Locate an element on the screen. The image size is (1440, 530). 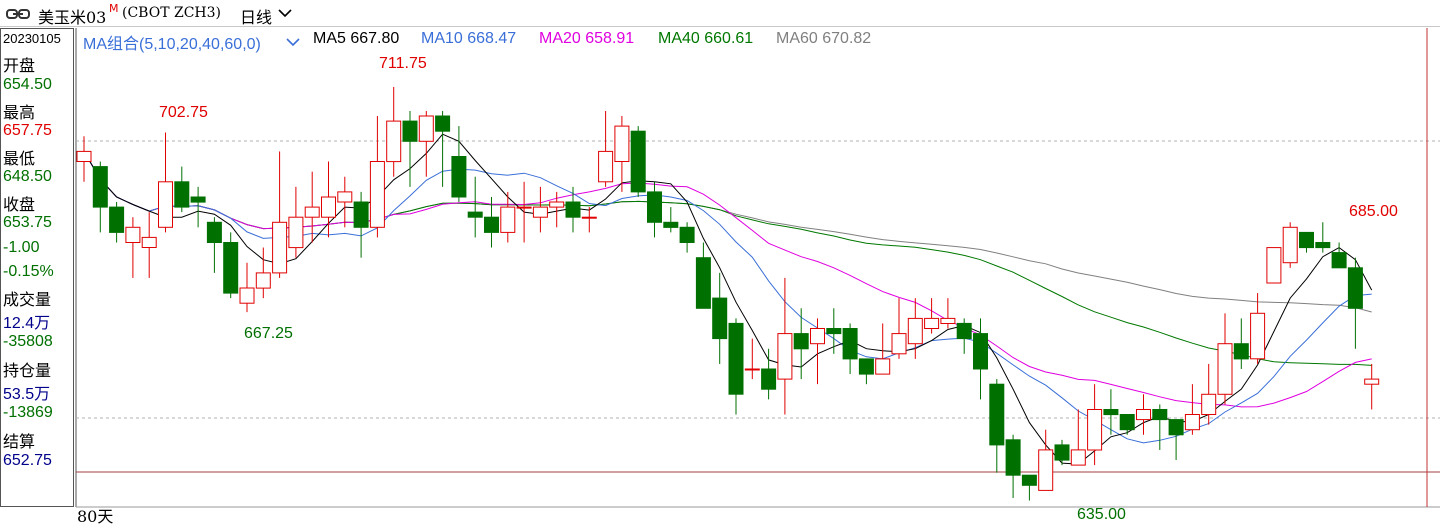
high-annotation-3: 685.00 is located at coordinates (1373, 211).